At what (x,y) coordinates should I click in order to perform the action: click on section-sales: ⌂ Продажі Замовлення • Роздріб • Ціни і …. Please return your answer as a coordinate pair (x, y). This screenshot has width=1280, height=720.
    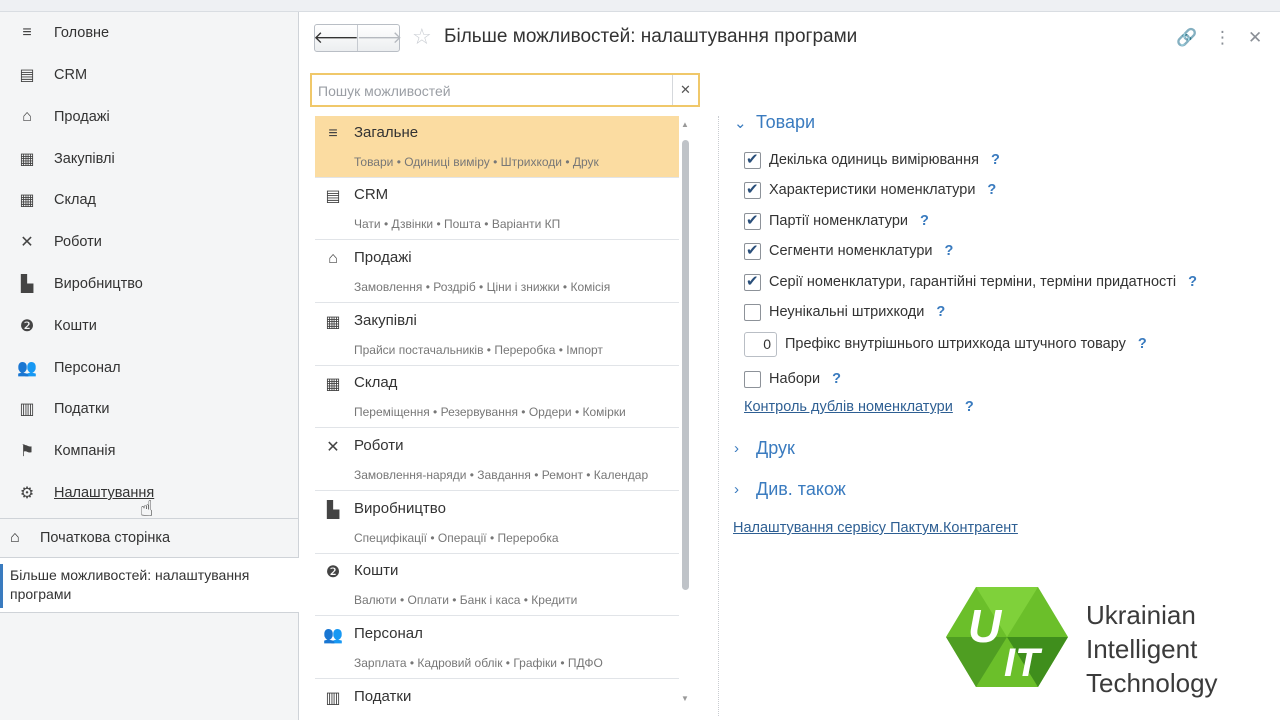
    Looking at the image, I should click on (497, 272).